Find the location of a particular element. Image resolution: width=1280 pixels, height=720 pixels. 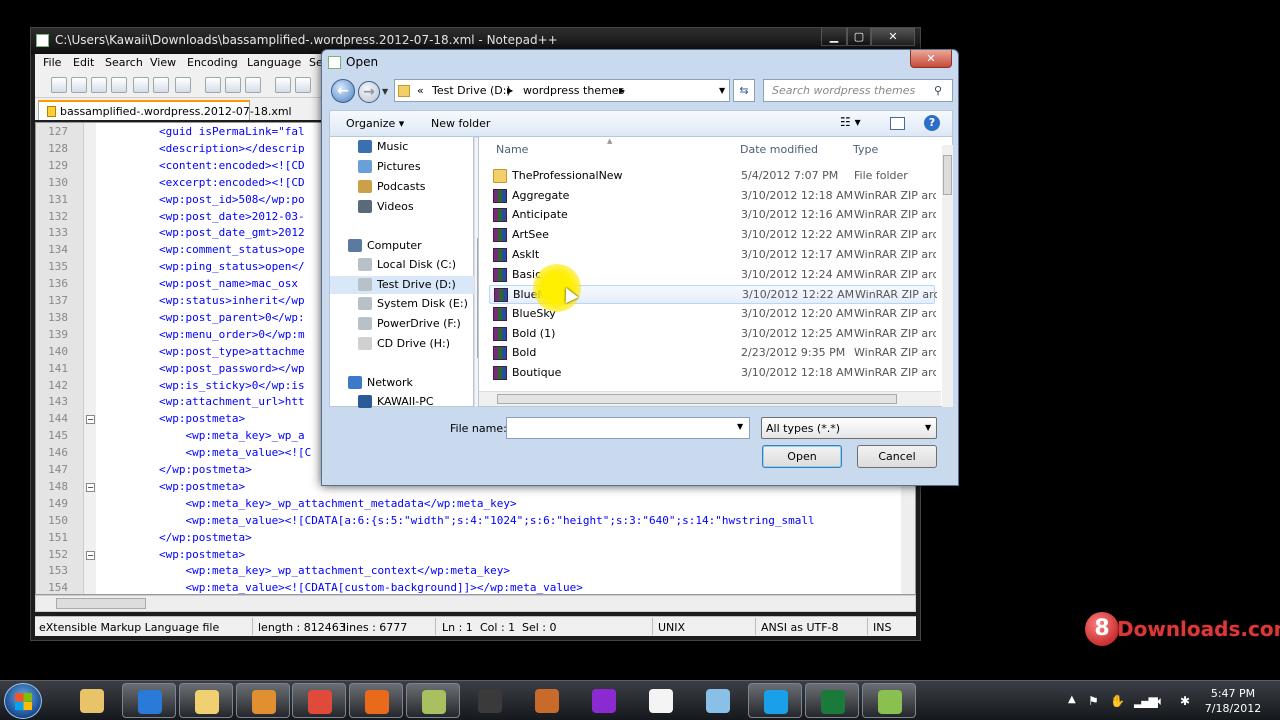

code-line: <wp:post_parent>0</wp: is located at coordinates (205, 317).